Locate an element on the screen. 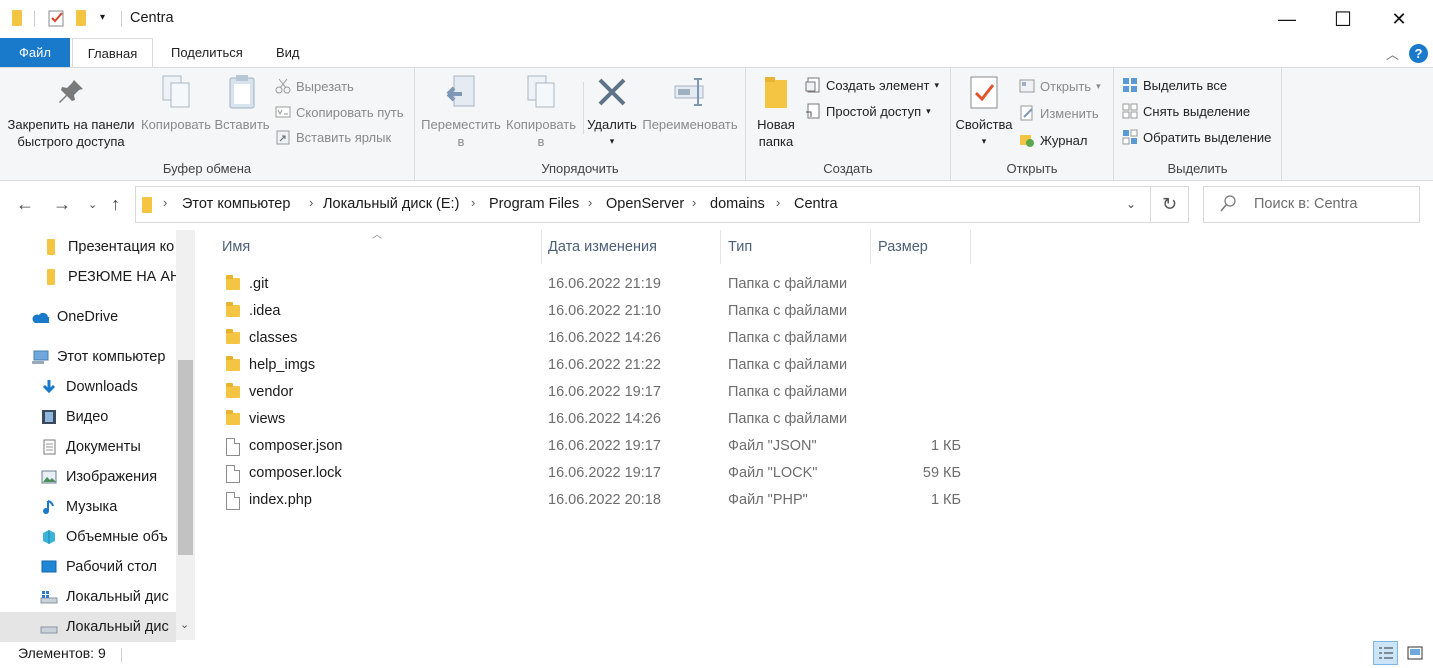 This screenshot has width=1433, height=668. refresh-icon: ↻ is located at coordinates (1170, 204).